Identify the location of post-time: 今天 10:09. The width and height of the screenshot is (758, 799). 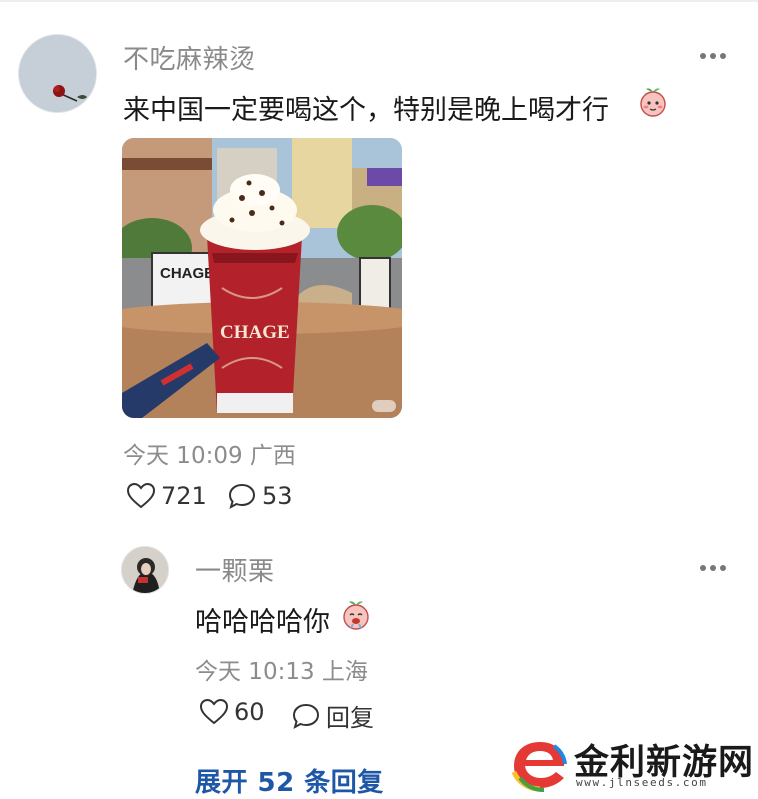
(183, 456).